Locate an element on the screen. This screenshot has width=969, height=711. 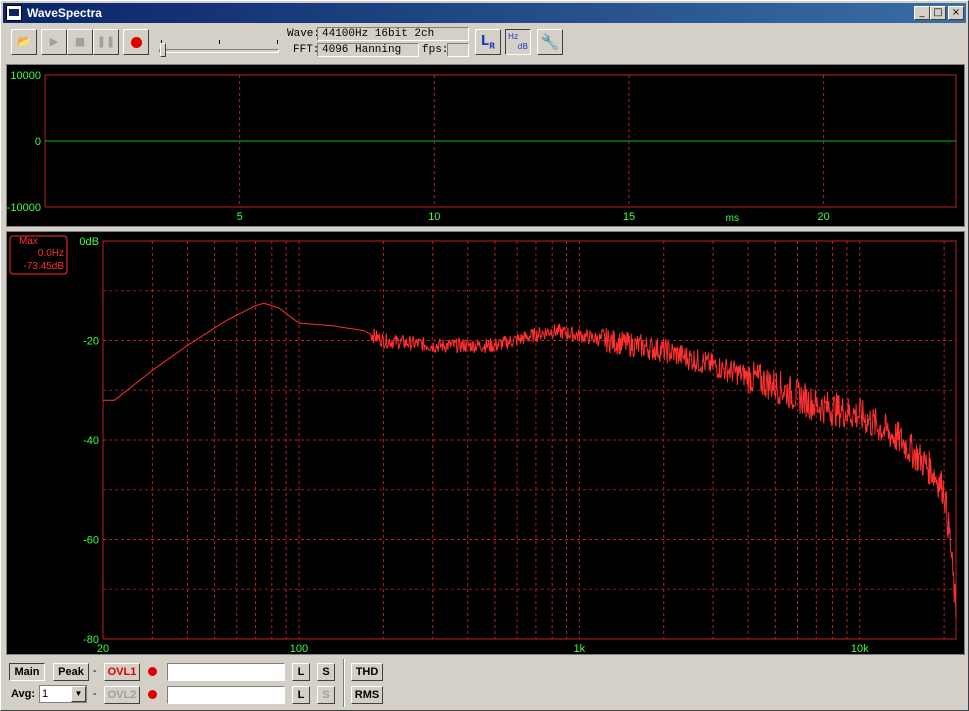
hz-label: Hz is located at coordinates (513, 36).